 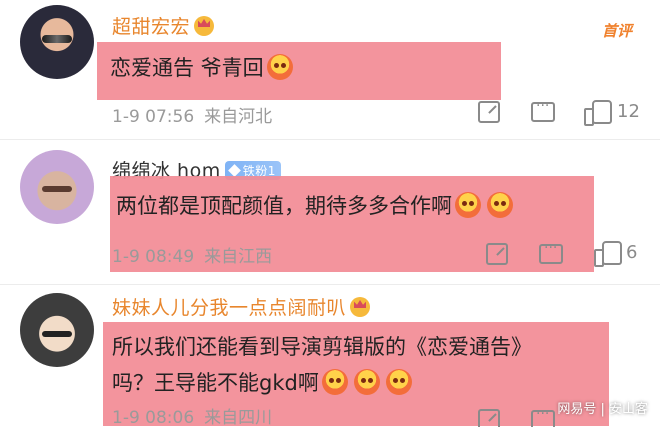 I want to click on like-count: 6, so click(x=632, y=252).